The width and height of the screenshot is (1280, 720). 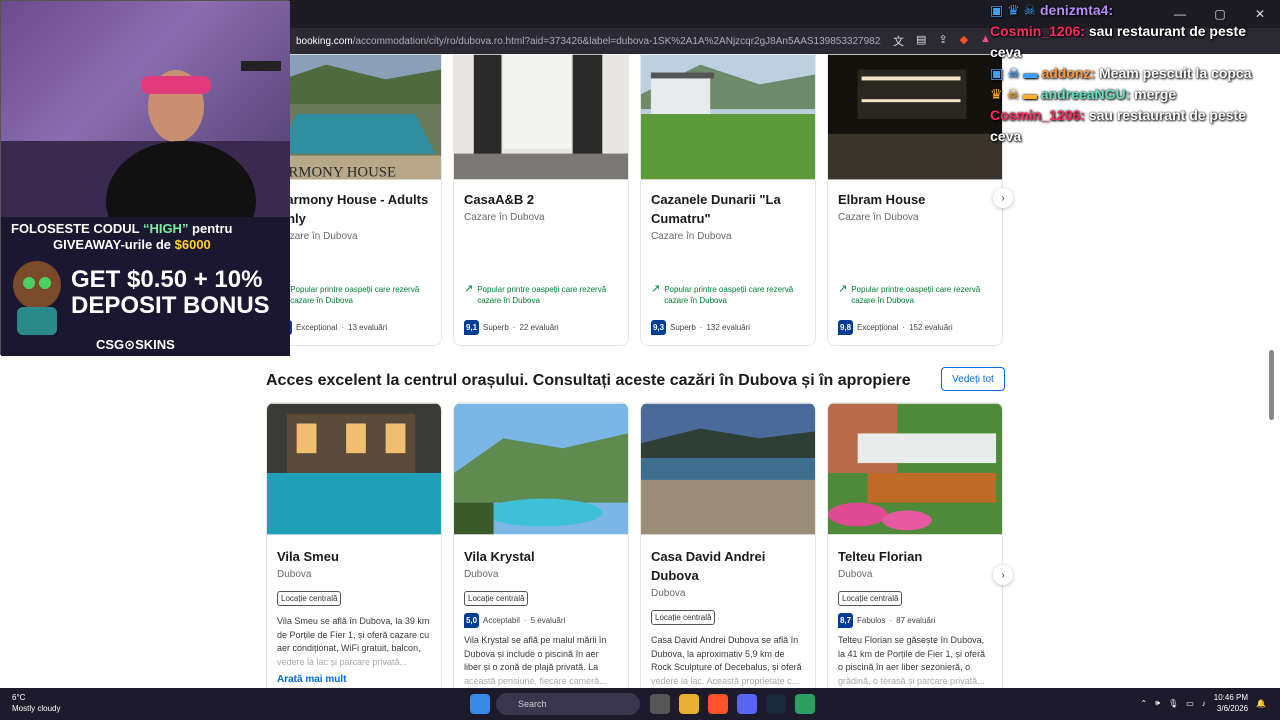 I want to click on share-icon: ⇪, so click(x=942, y=41).